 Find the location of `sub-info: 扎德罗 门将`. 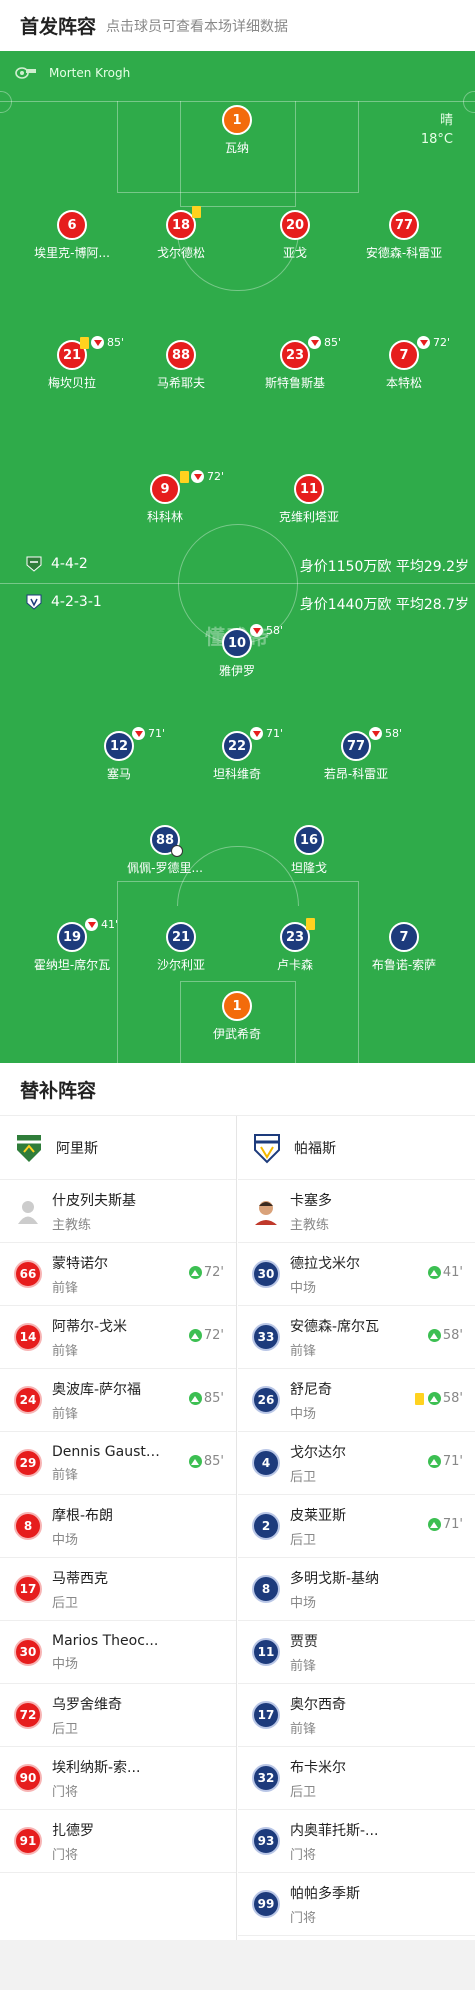

sub-info: 扎德罗 门将 is located at coordinates (73, 1841).